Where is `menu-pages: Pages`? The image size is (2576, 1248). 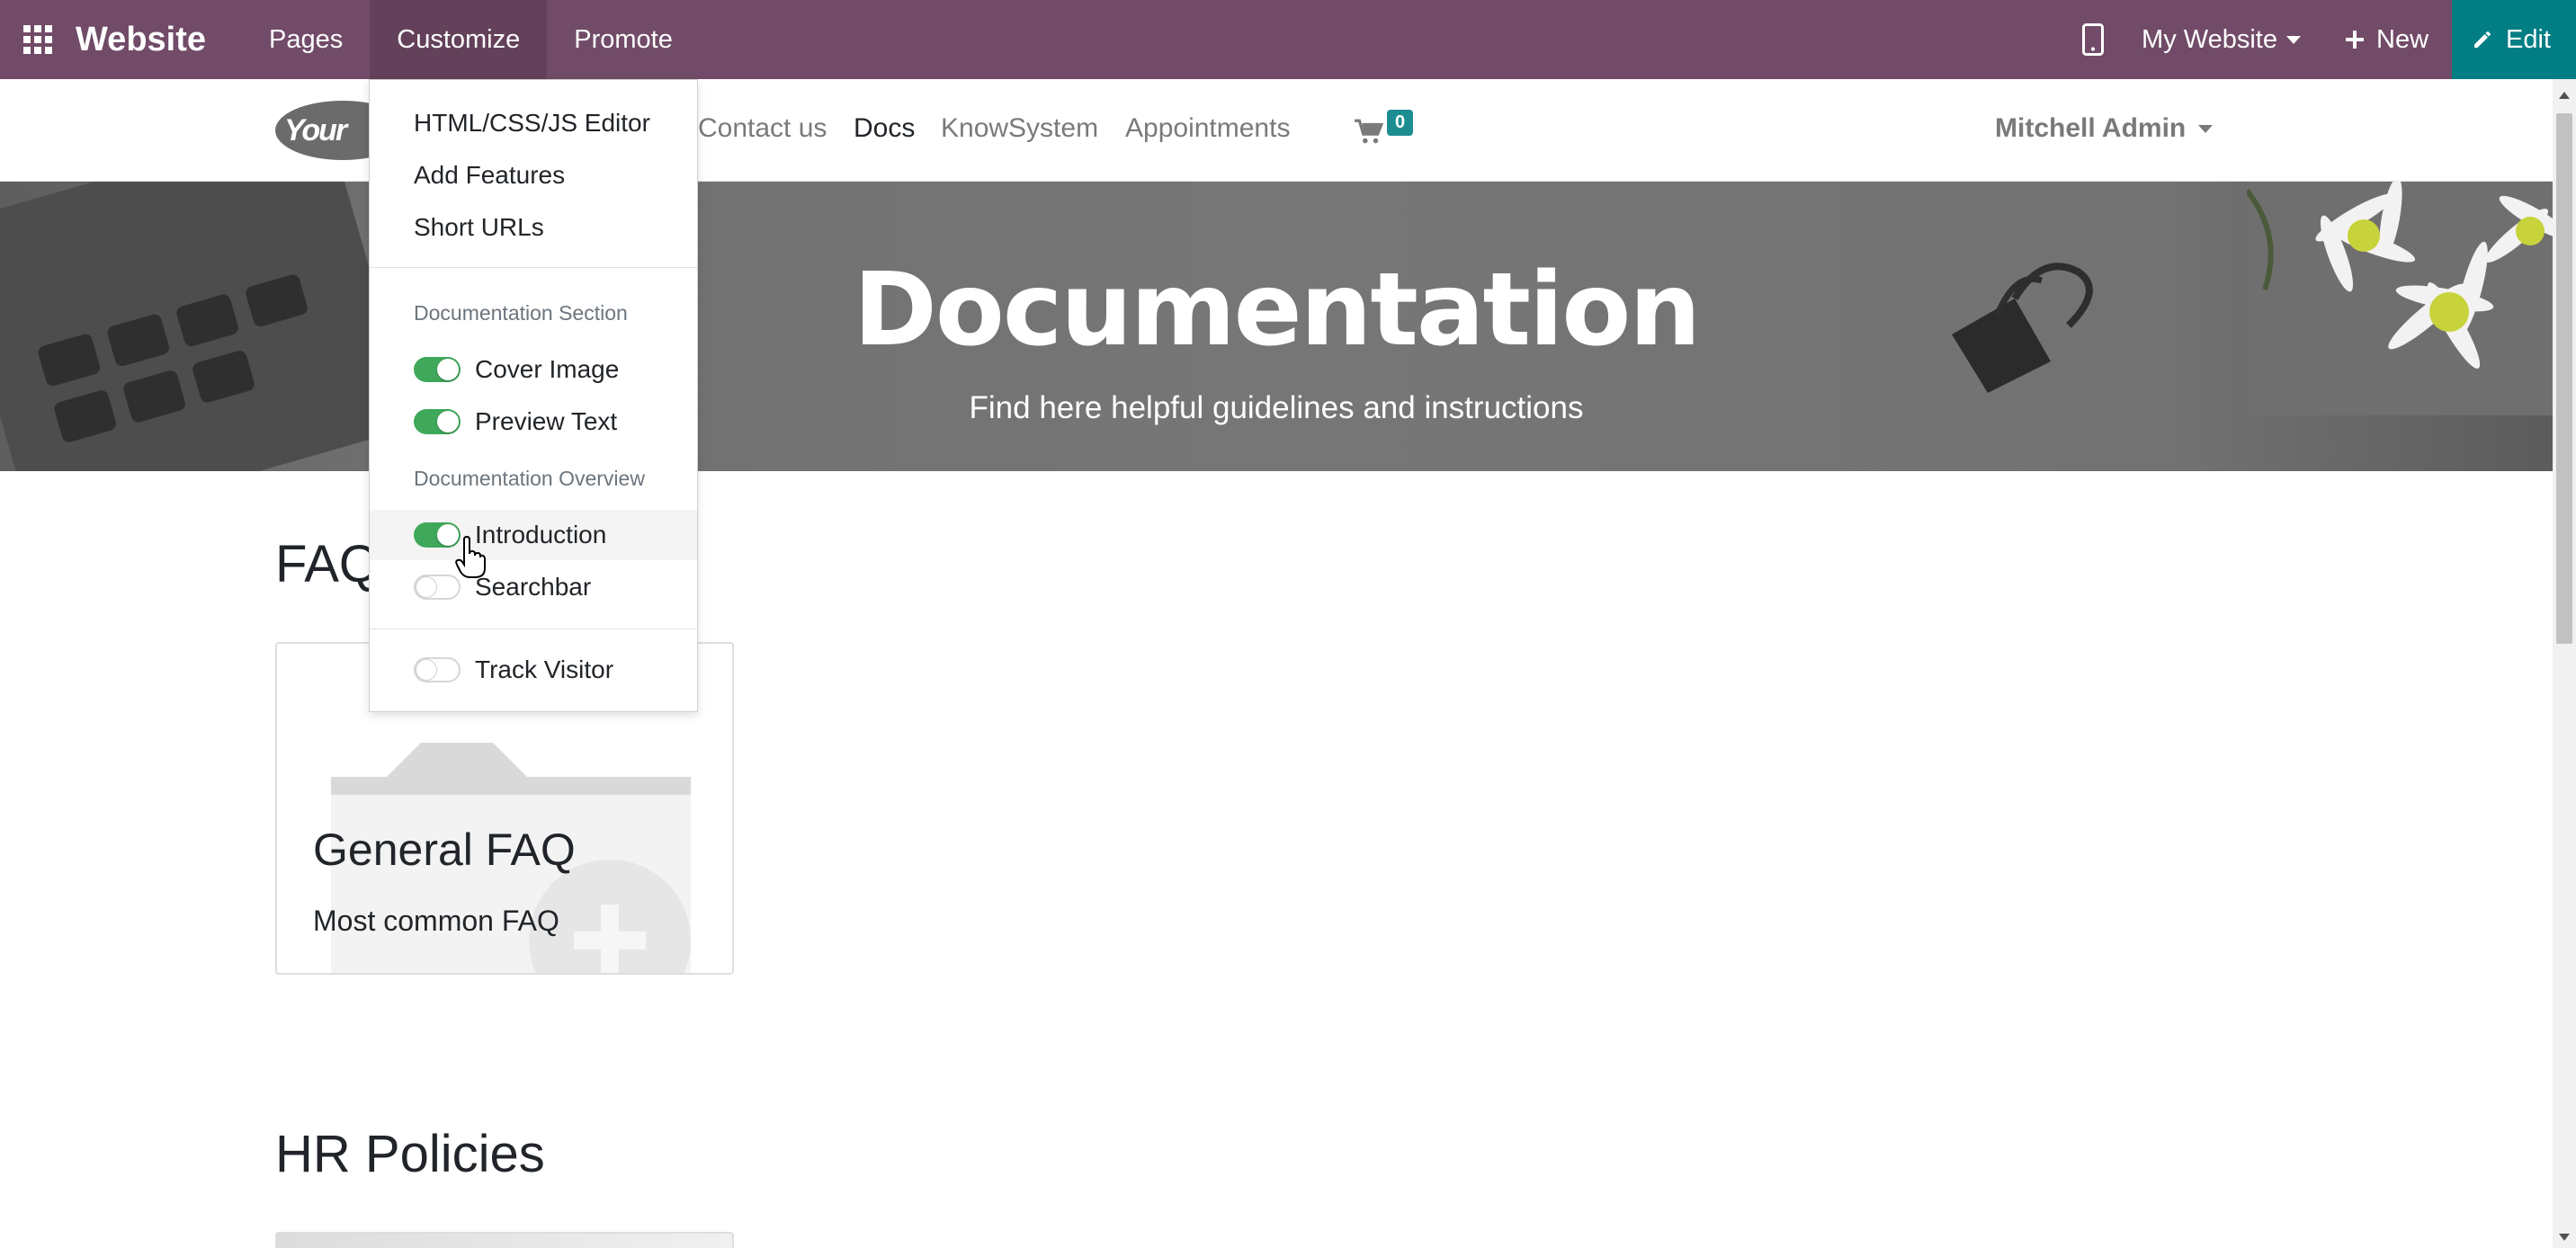 menu-pages: Pages is located at coordinates (306, 39).